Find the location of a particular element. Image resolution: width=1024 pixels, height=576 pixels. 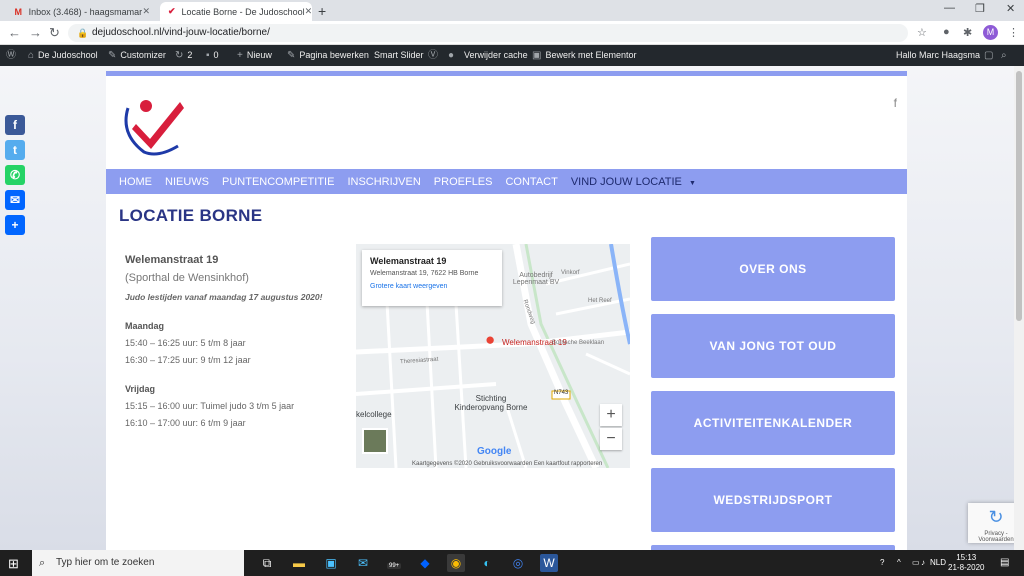

nav-home: HOME is located at coordinates (135, 182).